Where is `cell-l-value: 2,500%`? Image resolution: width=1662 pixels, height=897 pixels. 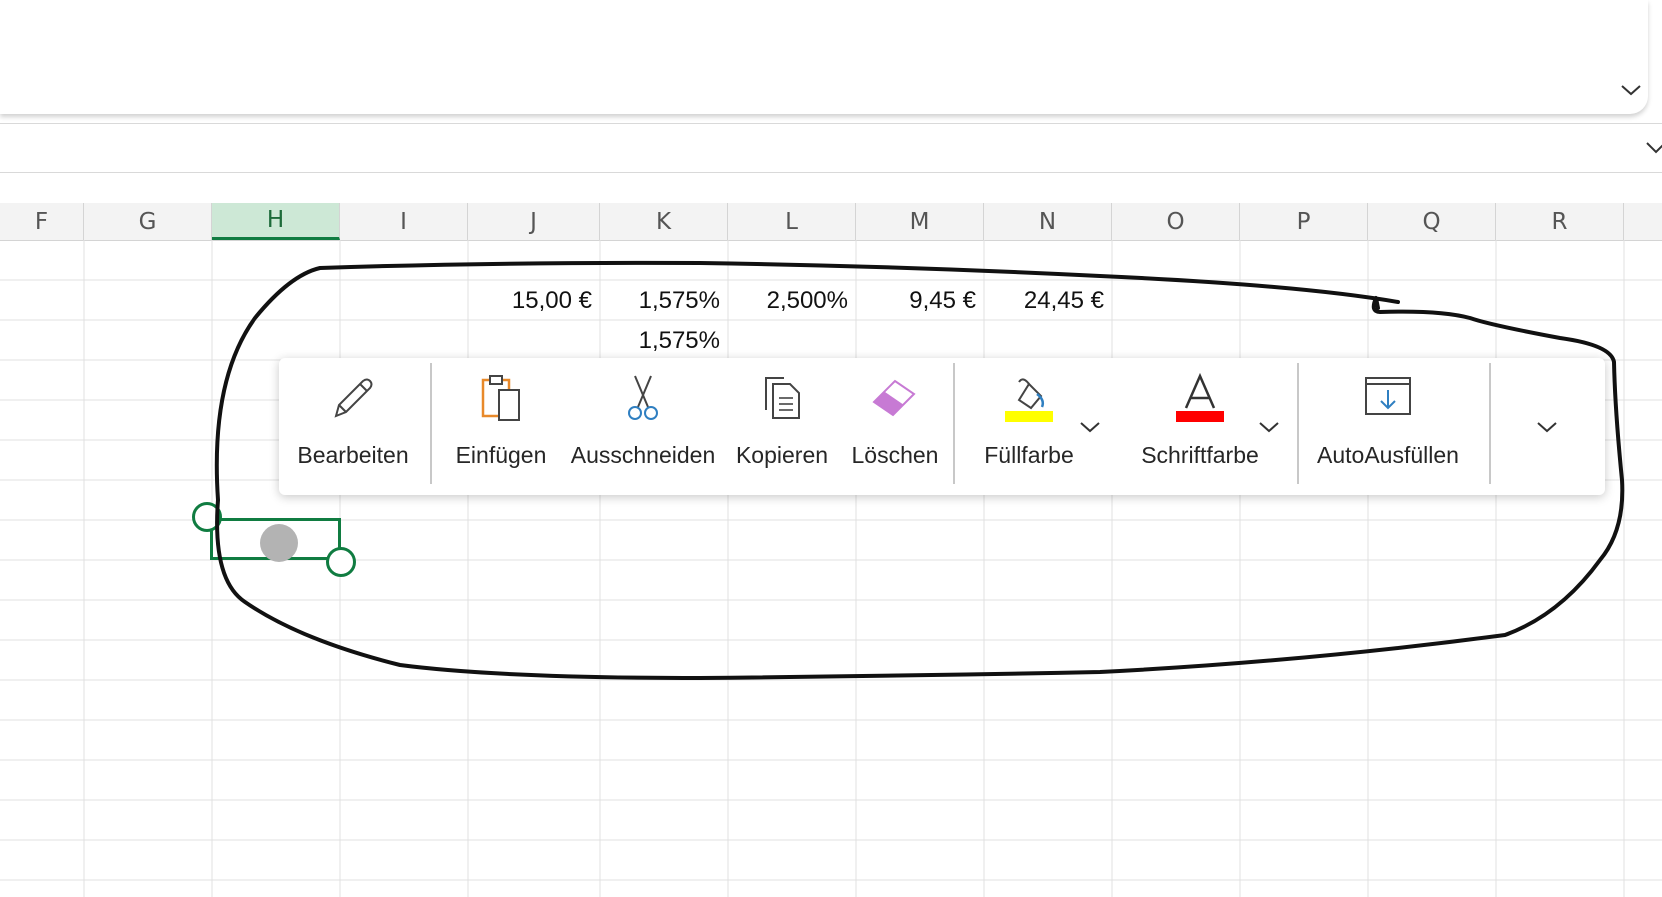
cell-l-value: 2,500% is located at coordinates (792, 301).